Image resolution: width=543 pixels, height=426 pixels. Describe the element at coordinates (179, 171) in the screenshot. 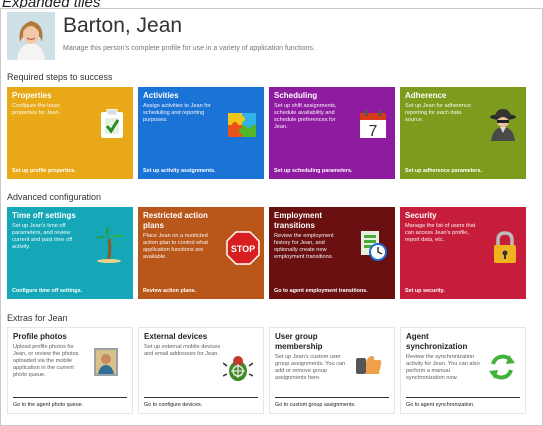

I see `tile-footer-link: Set up activity assignments.` at that location.